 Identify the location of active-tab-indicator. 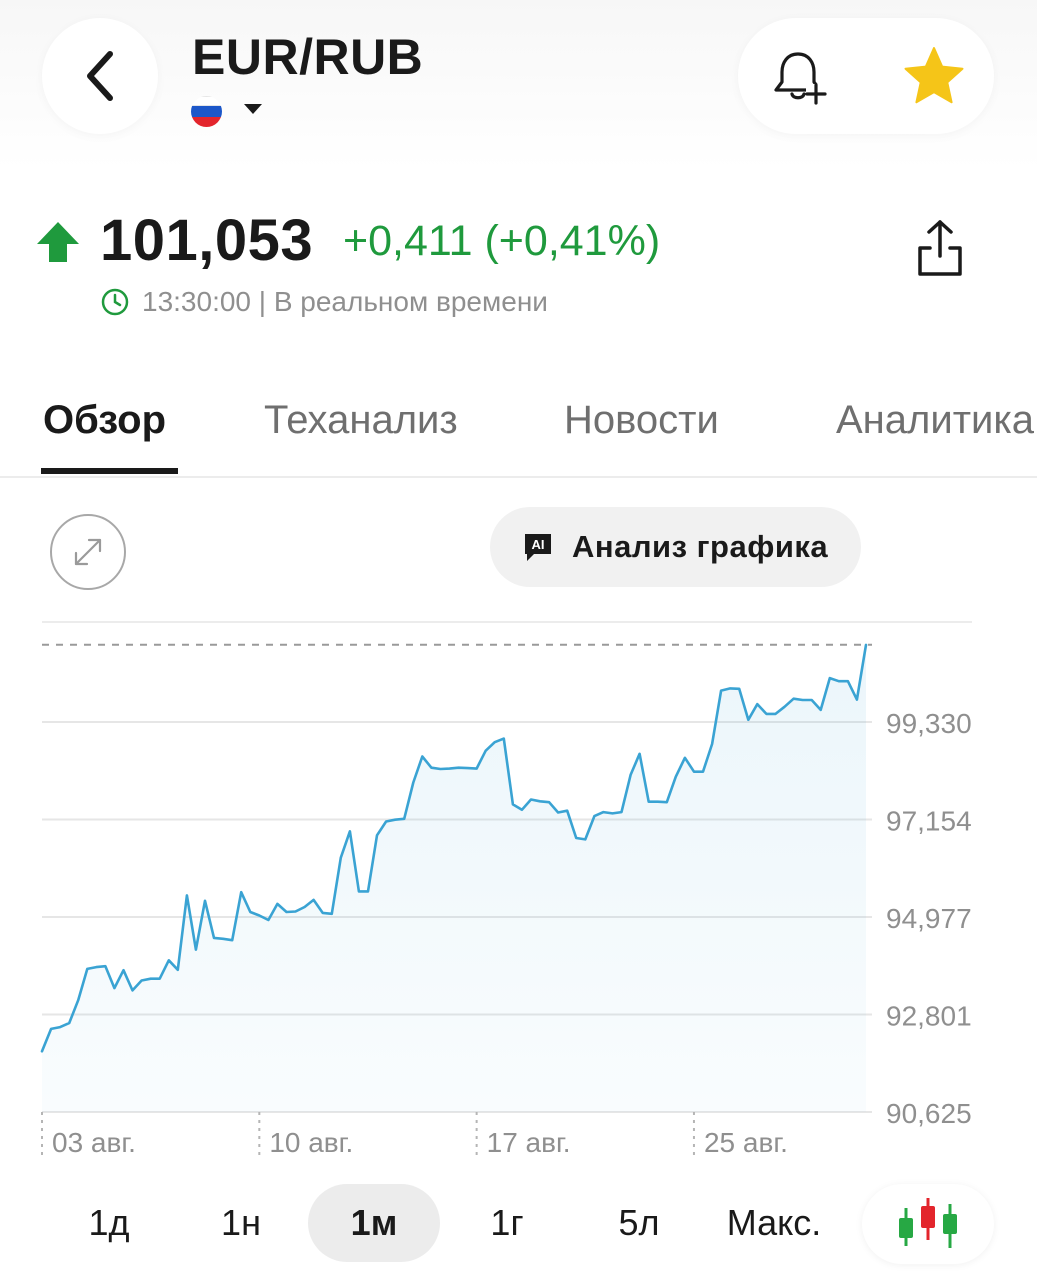
(109, 471).